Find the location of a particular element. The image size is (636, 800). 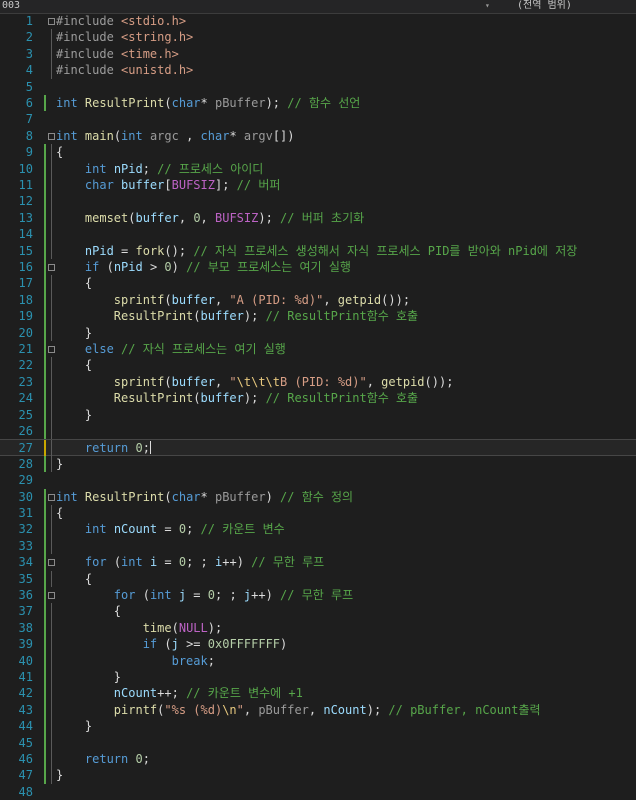

line-number: 47 is located at coordinates (25, 775).